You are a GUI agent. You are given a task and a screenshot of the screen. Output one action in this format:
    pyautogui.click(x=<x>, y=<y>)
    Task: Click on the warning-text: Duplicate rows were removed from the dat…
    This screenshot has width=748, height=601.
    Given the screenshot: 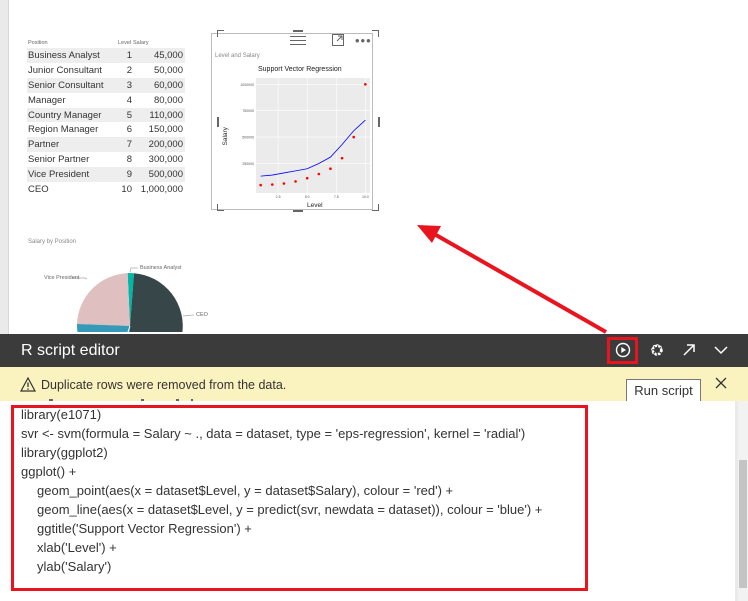 What is the action you would take?
    pyautogui.click(x=164, y=385)
    